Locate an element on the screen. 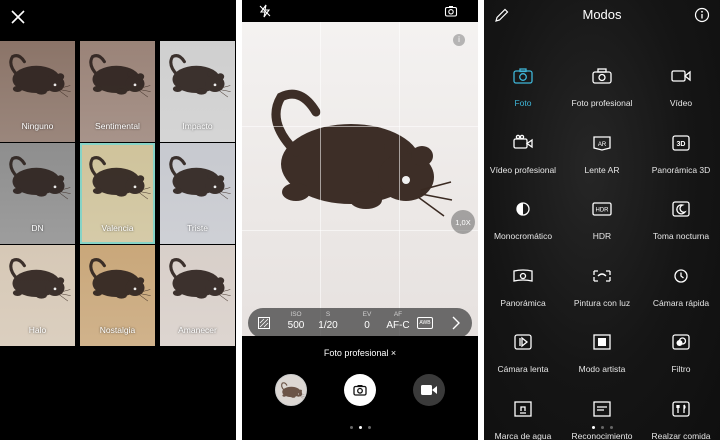  time-lapse-icon is located at coordinates (681, 276).